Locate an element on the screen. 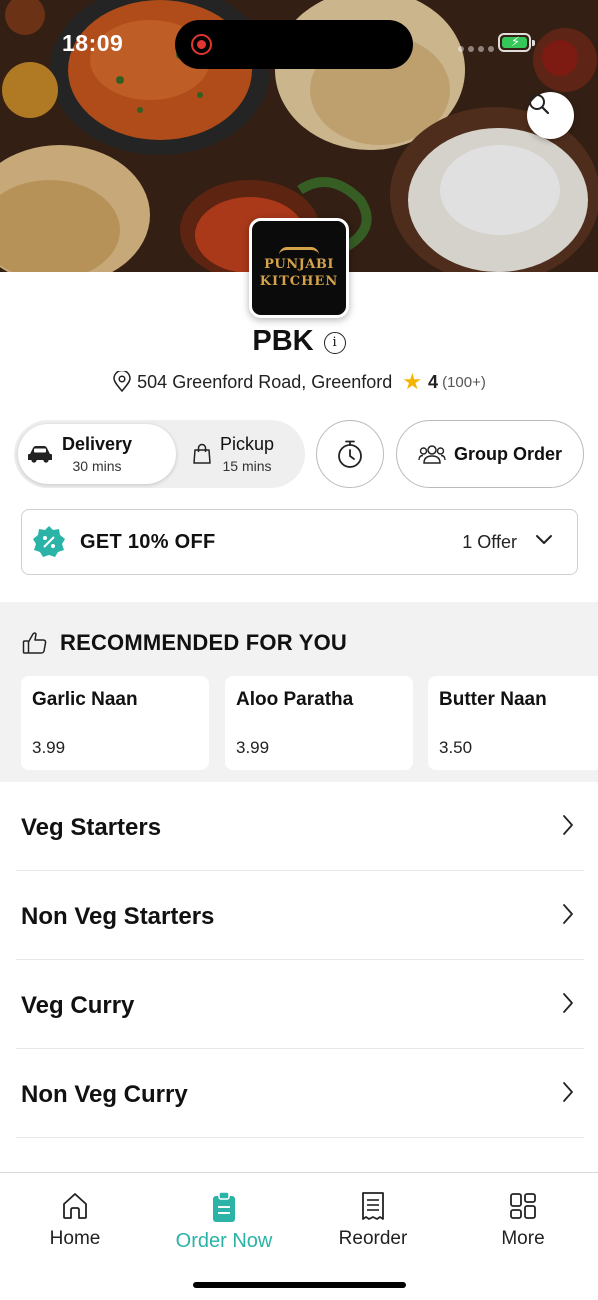 The height and width of the screenshot is (1300, 598). pickup-time: 15 mins is located at coordinates (247, 466).